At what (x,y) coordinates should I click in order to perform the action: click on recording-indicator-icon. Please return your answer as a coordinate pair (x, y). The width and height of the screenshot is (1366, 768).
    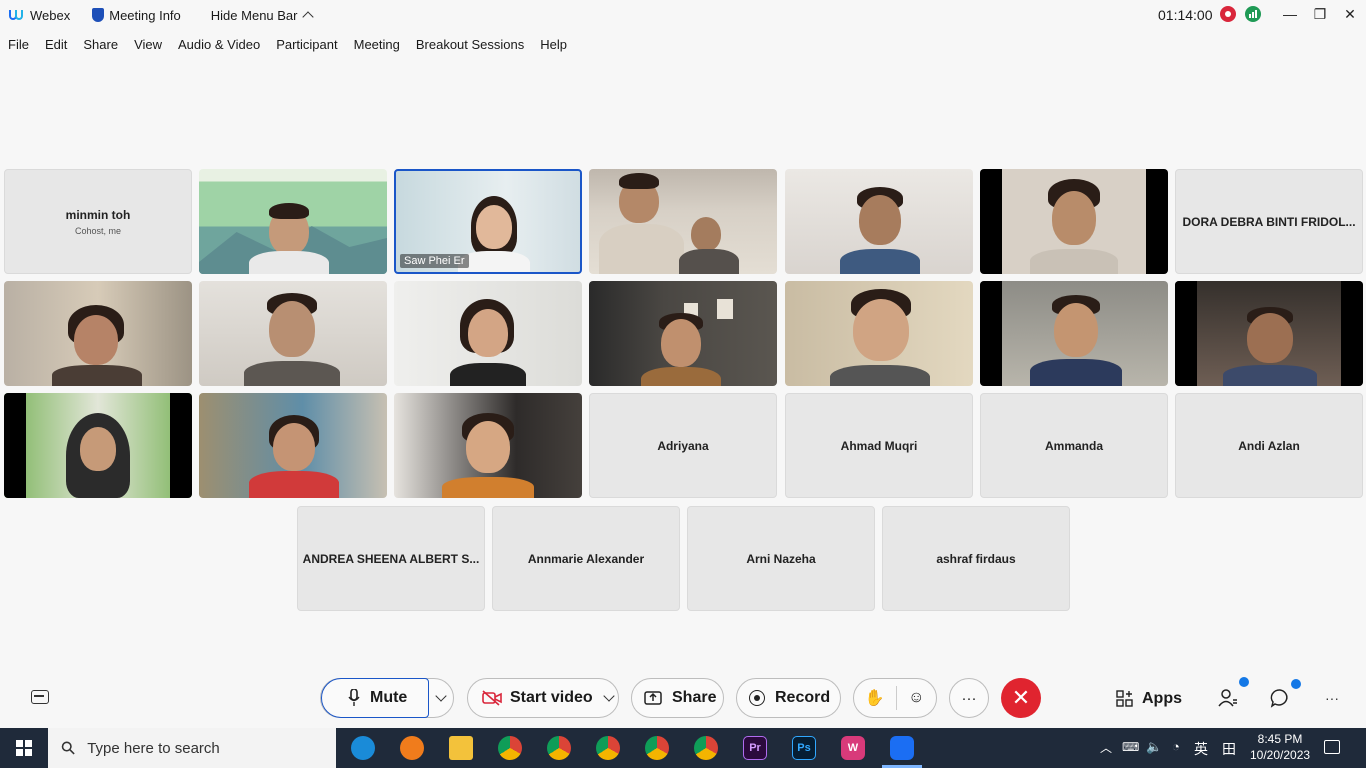
    Looking at the image, I should click on (1228, 14).